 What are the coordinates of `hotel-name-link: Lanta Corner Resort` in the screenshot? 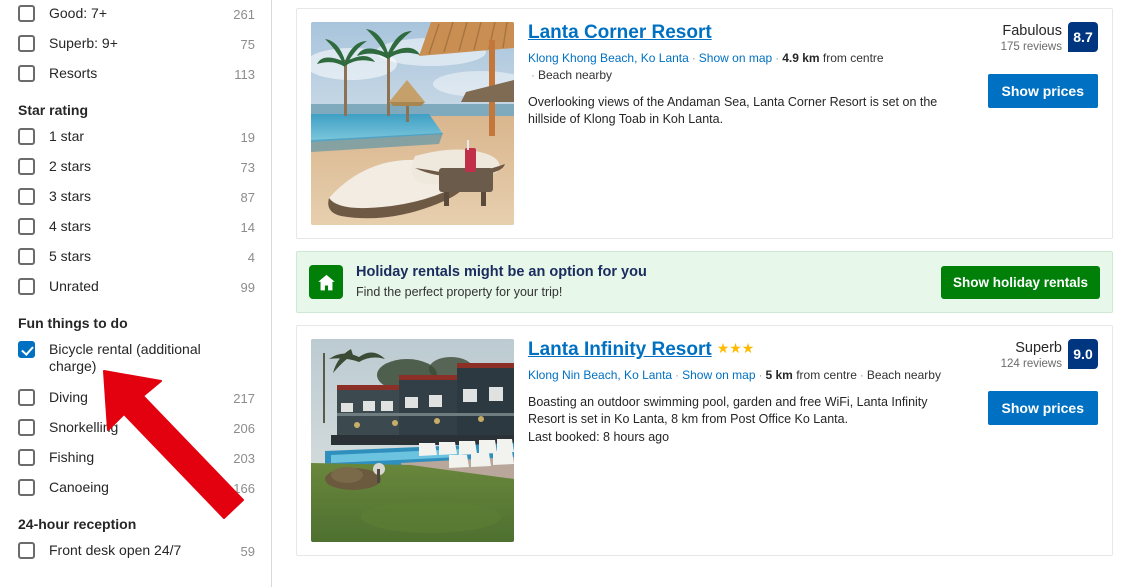 It's located at (620, 32).